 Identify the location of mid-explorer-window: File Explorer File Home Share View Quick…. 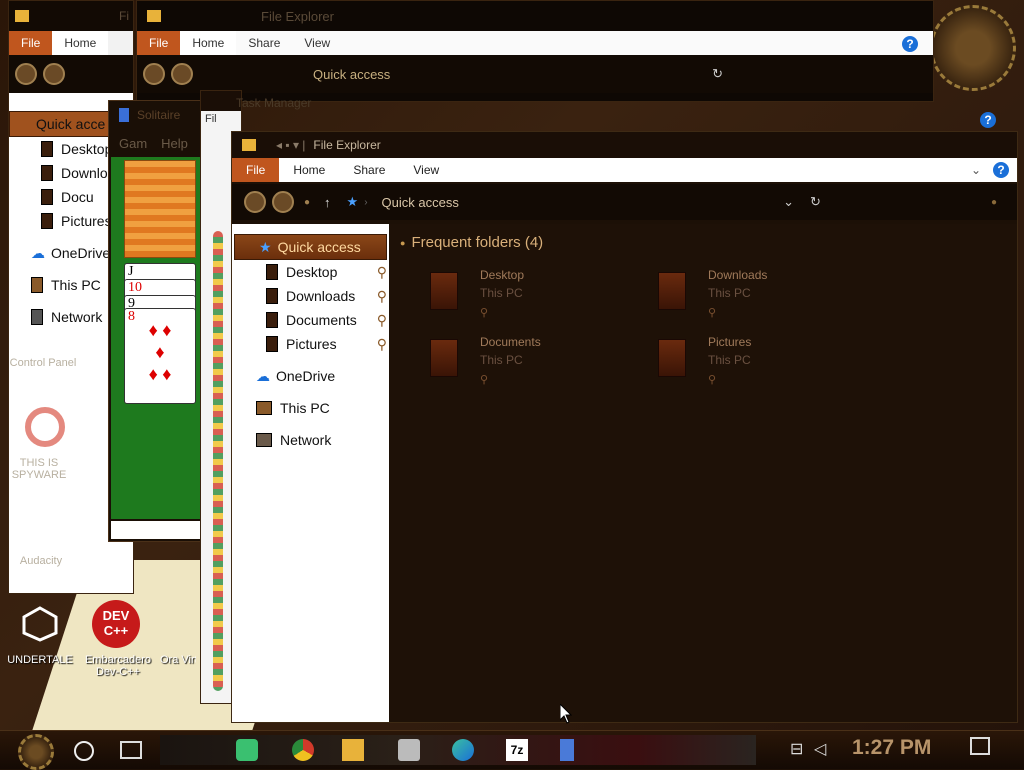
(535, 51).